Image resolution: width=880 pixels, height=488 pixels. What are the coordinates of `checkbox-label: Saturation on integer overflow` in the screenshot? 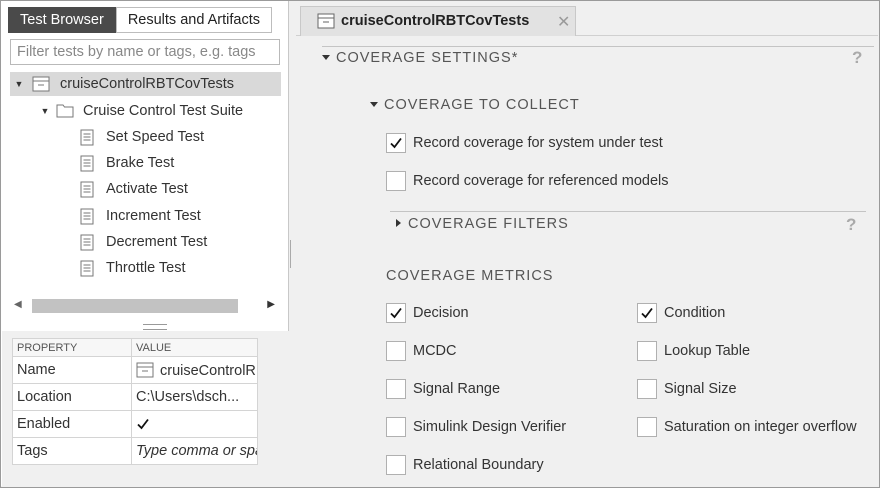 It's located at (760, 427).